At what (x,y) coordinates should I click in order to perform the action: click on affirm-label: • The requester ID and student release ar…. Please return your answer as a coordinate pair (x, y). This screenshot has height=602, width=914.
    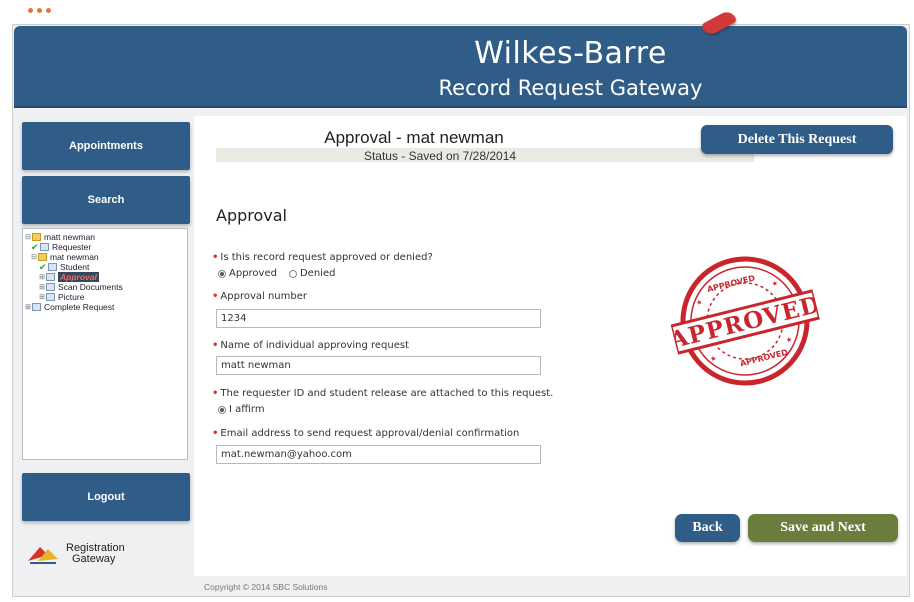
    Looking at the image, I should click on (382, 393).